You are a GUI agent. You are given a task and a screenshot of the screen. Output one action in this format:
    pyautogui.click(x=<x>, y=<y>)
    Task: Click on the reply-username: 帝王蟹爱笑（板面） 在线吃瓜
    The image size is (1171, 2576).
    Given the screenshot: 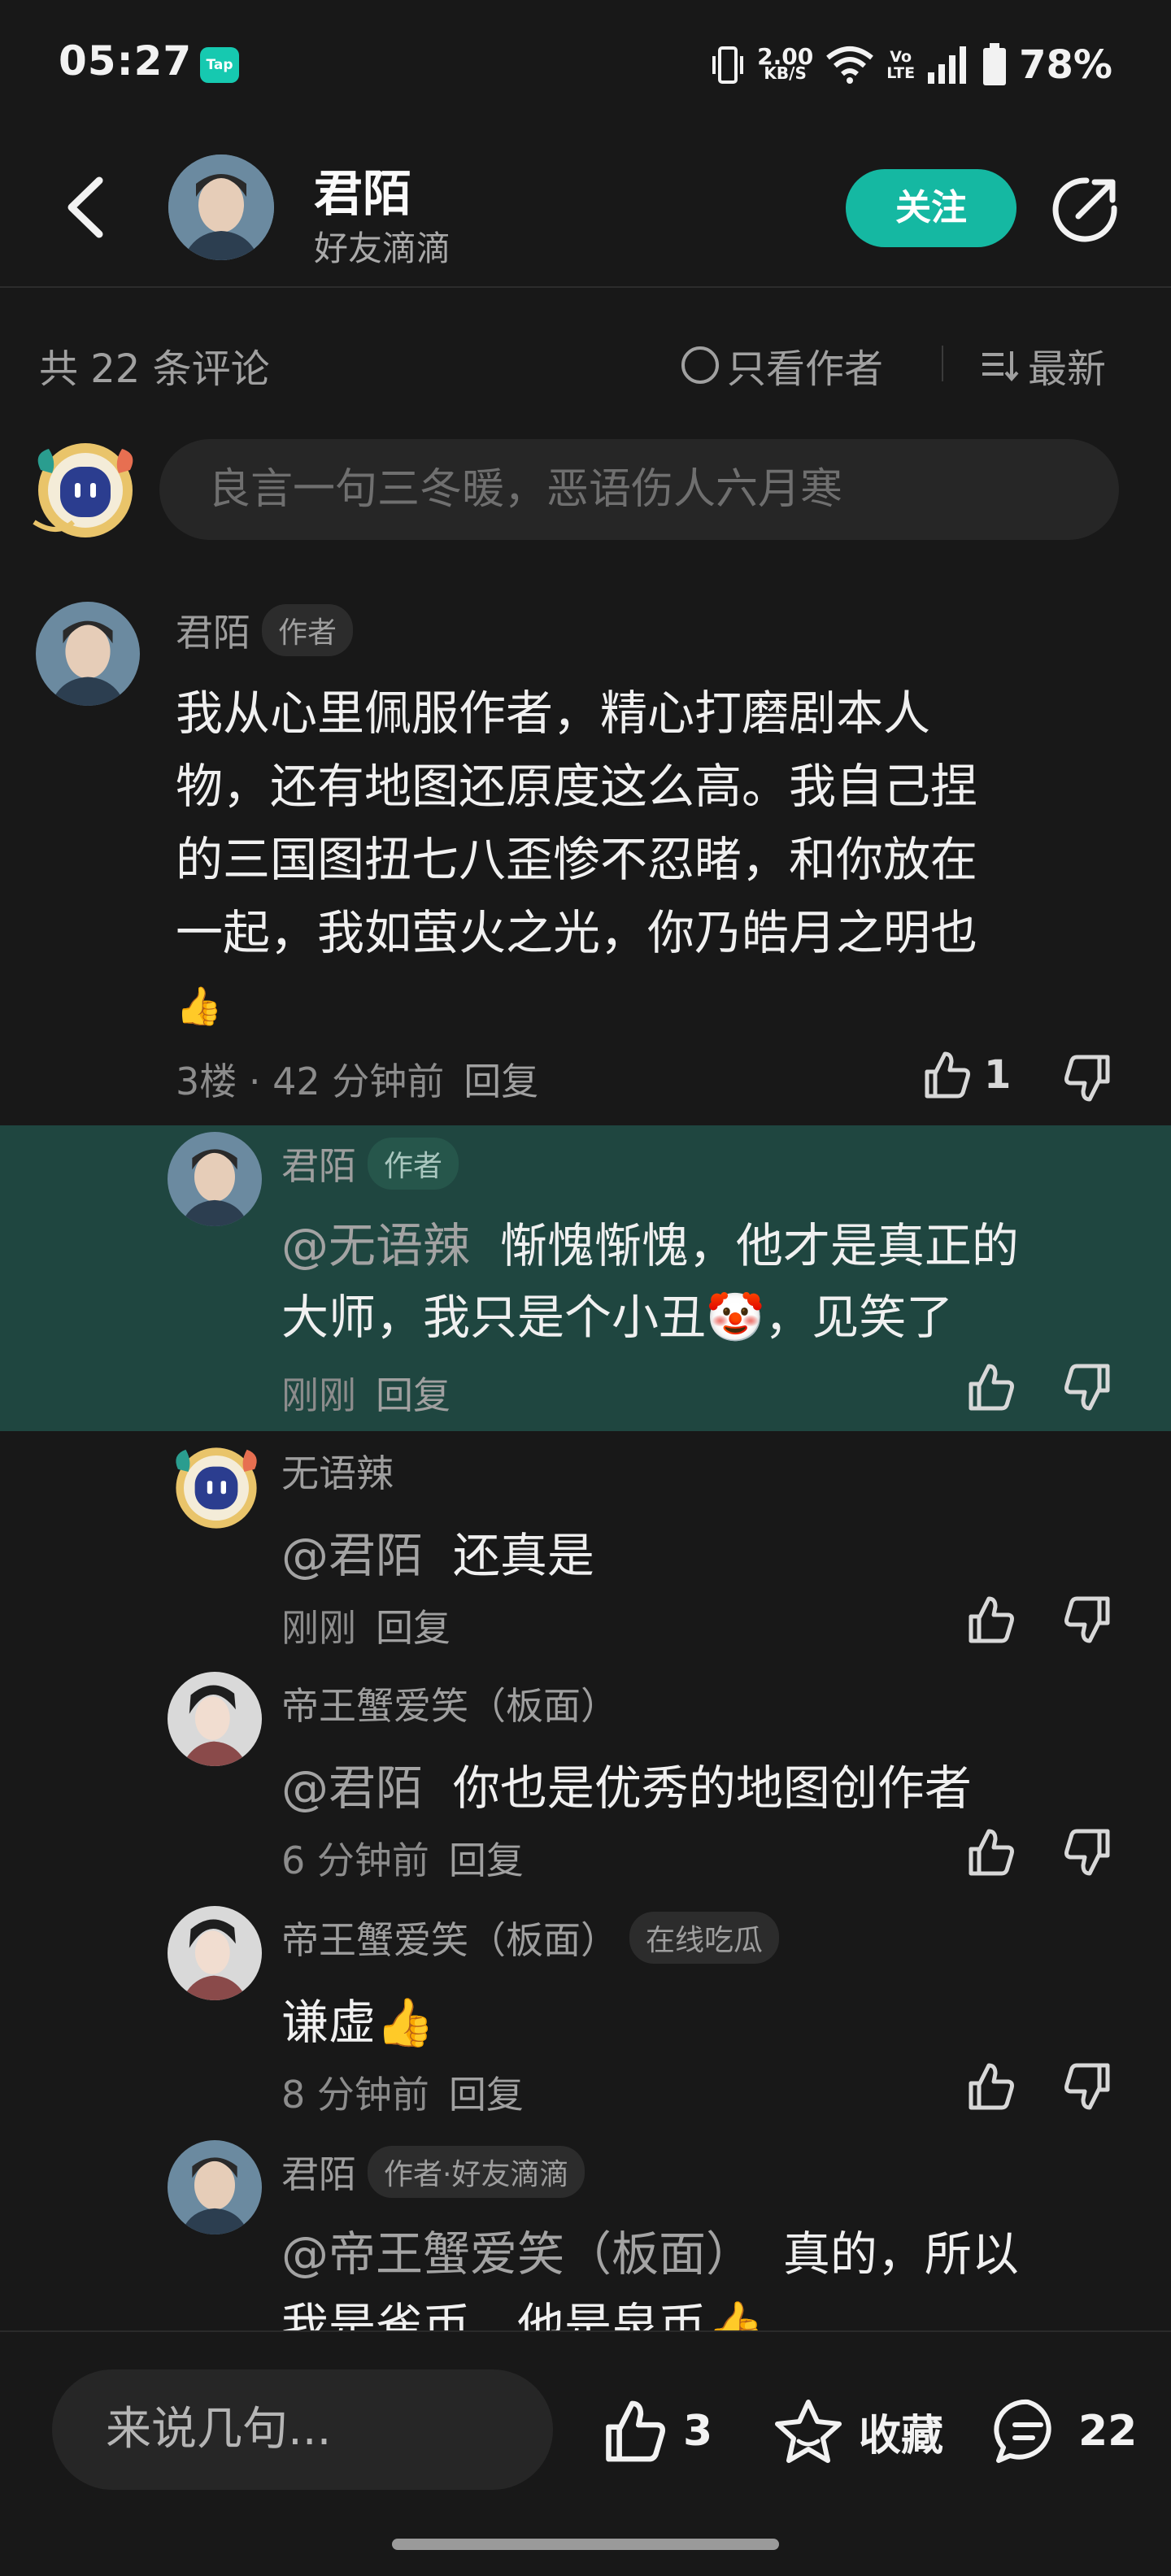 What is the action you would take?
    pyautogui.click(x=530, y=1938)
    